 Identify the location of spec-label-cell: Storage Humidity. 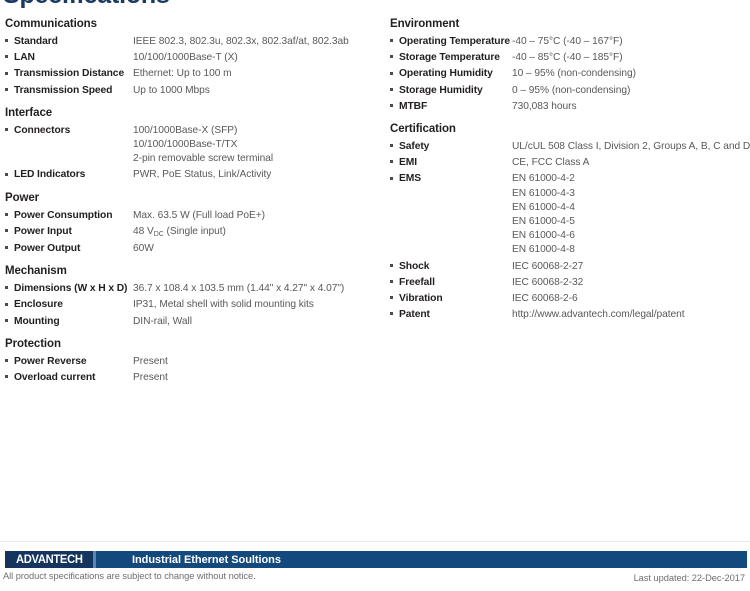
(455, 90).